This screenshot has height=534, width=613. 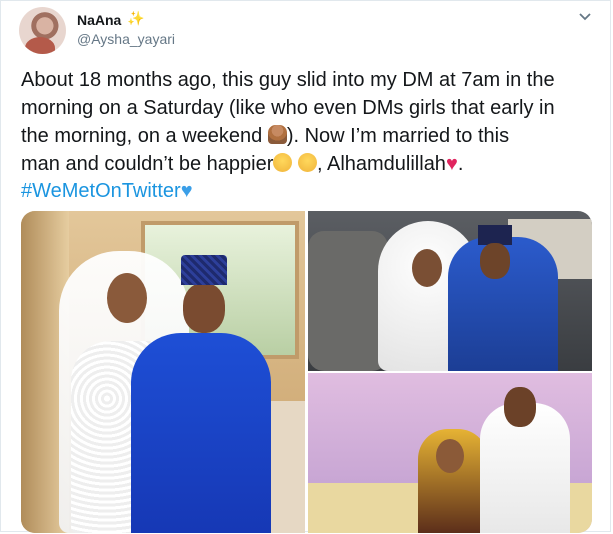 I want to click on chevron-down-icon-svg, so click(x=585, y=17).